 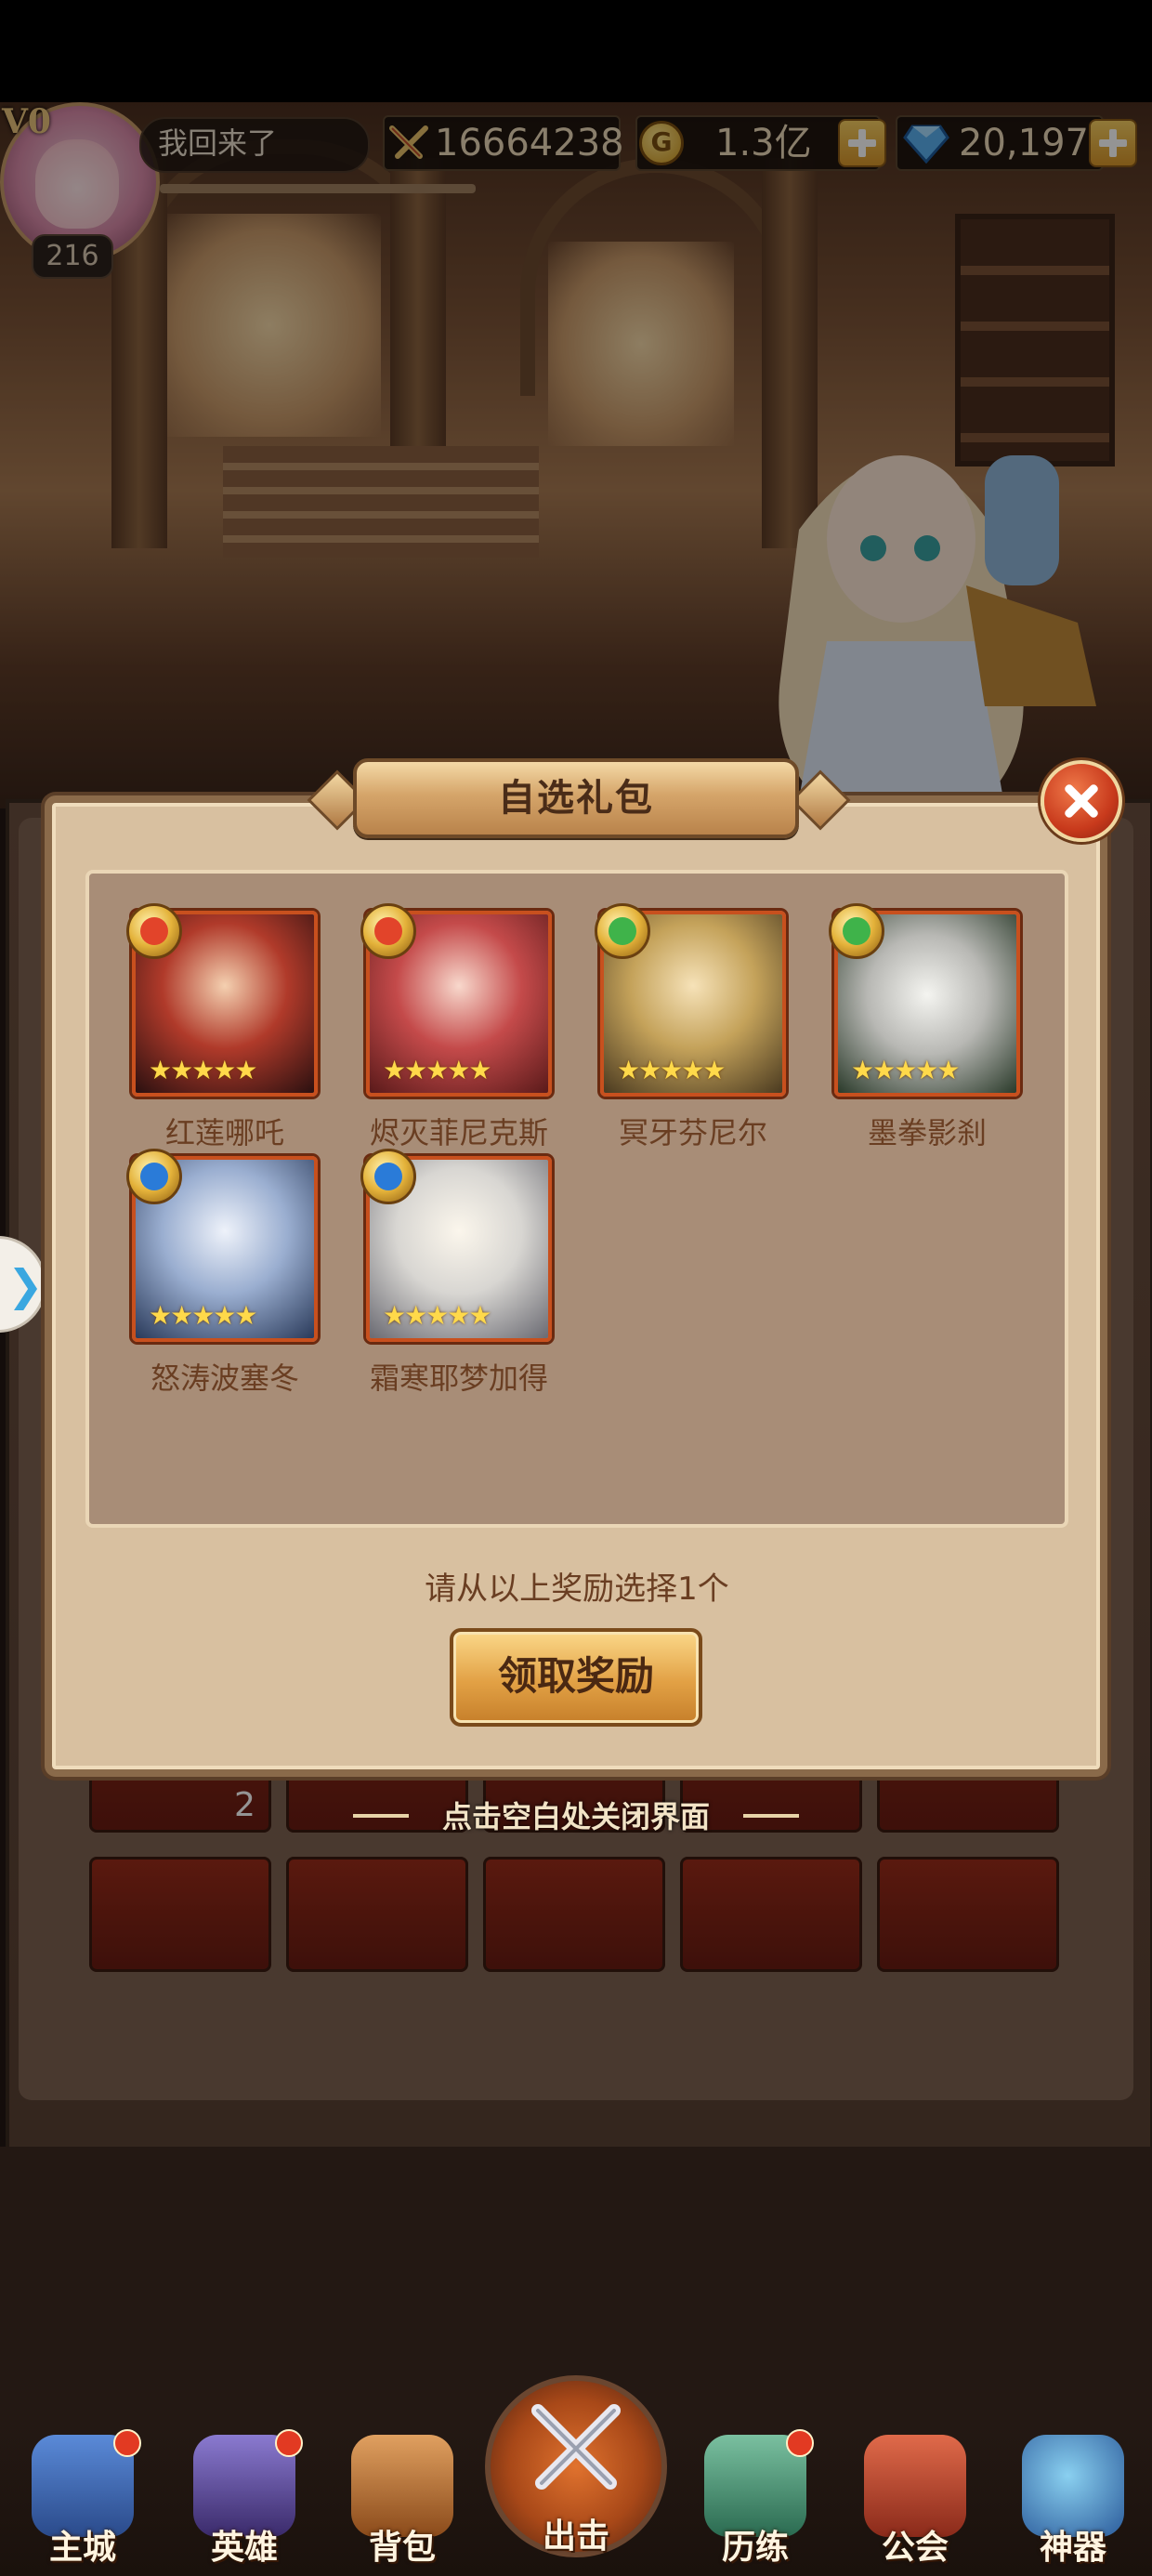 What do you see at coordinates (577, 1589) in the screenshot?
I see `selection-prompt: 请从以上奖励选择1个` at bounding box center [577, 1589].